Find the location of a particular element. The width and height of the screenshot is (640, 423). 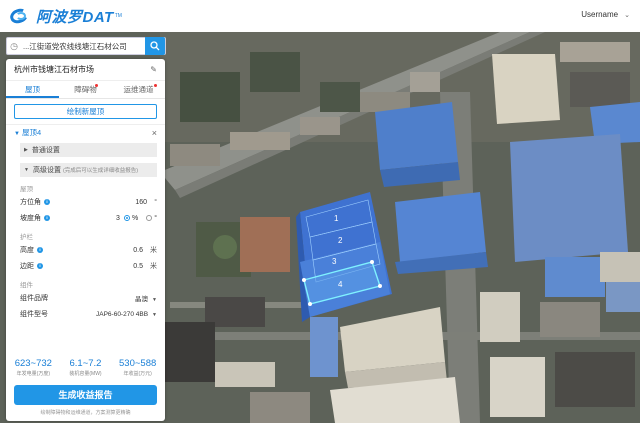

caret-right-icon: ▶ is located at coordinates (26, 150).